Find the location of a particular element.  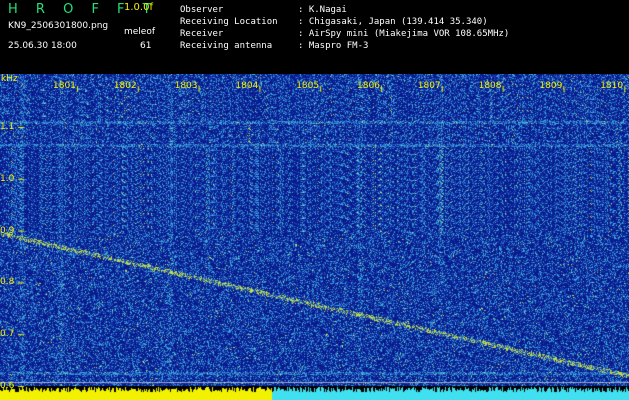

y-tick-label: 0.7 is located at coordinates (7, 334).